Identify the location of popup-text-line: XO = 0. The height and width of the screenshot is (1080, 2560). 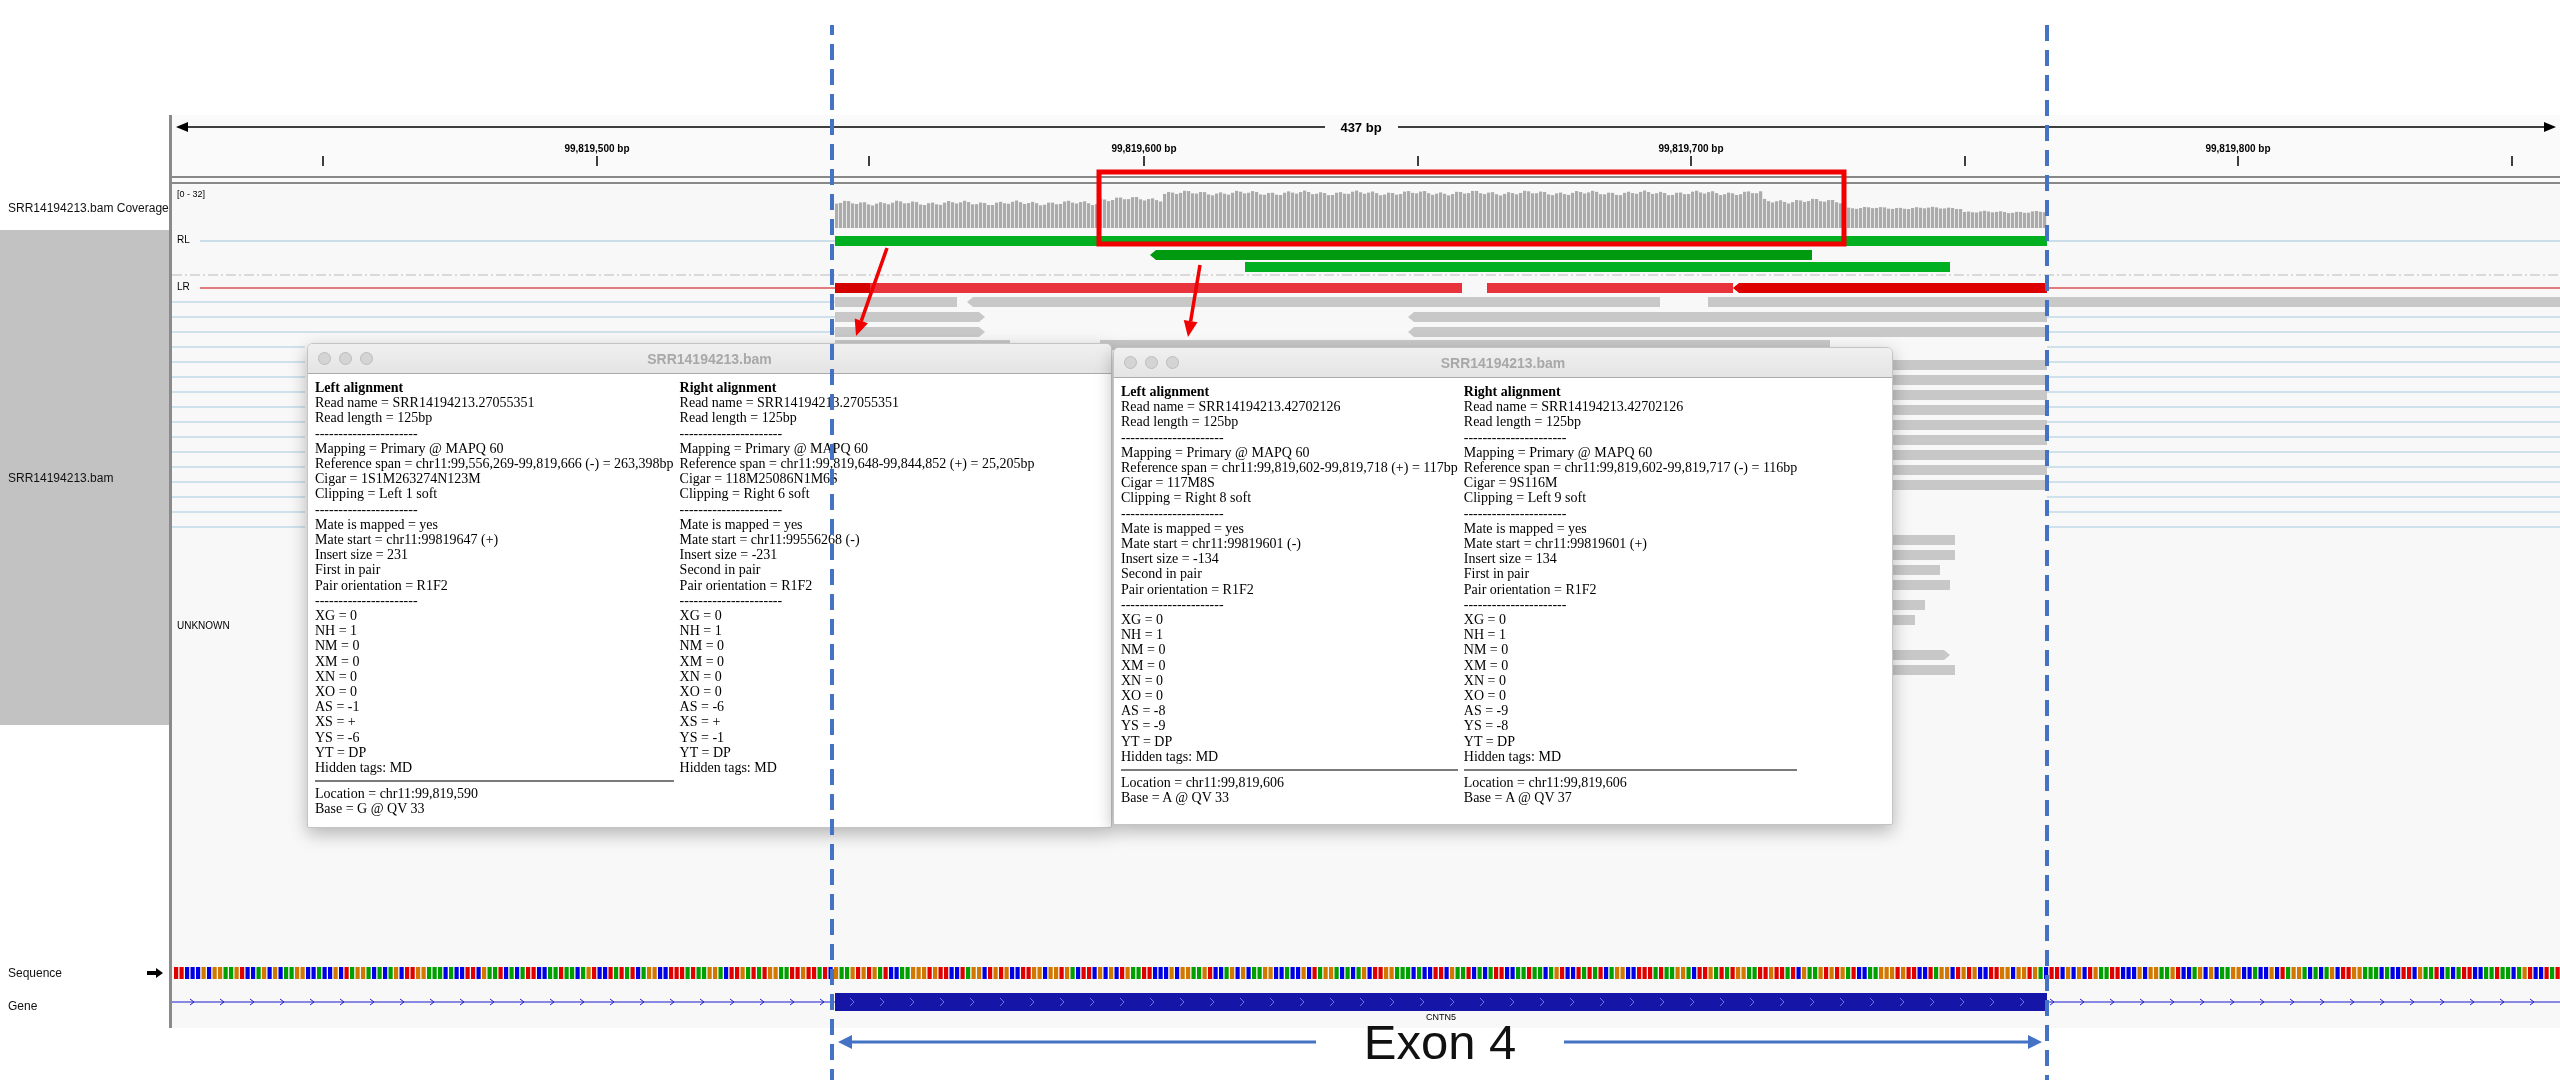
(337, 692).